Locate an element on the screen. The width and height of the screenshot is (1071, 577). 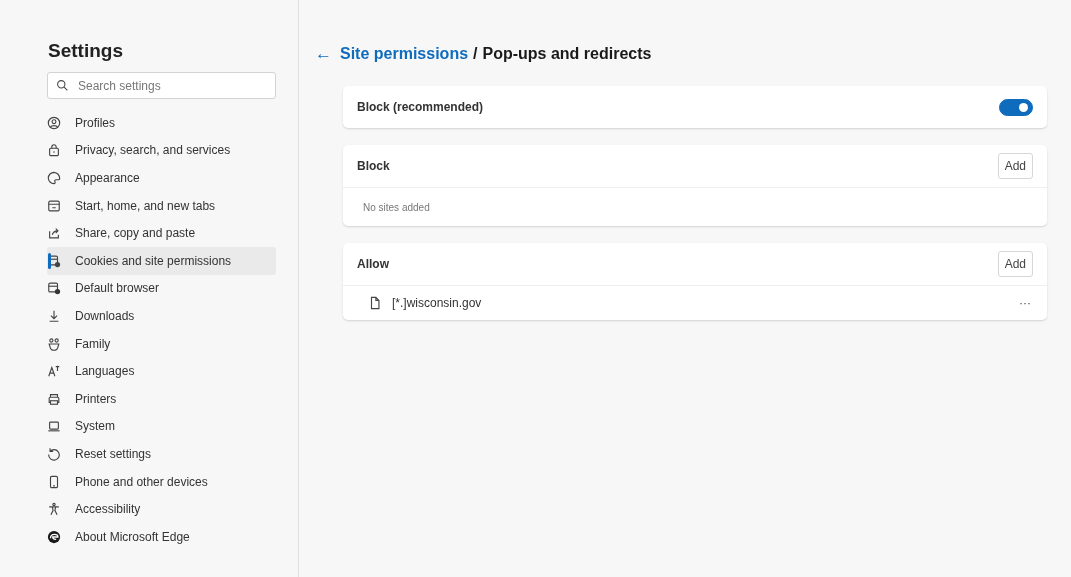
empty-message: No sites added is located at coordinates (396, 207).